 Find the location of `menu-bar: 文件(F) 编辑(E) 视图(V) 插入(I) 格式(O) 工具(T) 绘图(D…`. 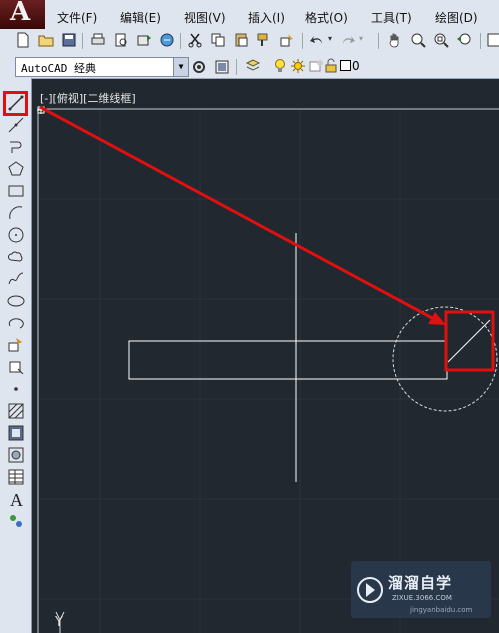

menu-bar: 文件(F) 编辑(E) 视图(V) 插入(I) 格式(O) 工具(T) 绘图(D… is located at coordinates (272, 18).